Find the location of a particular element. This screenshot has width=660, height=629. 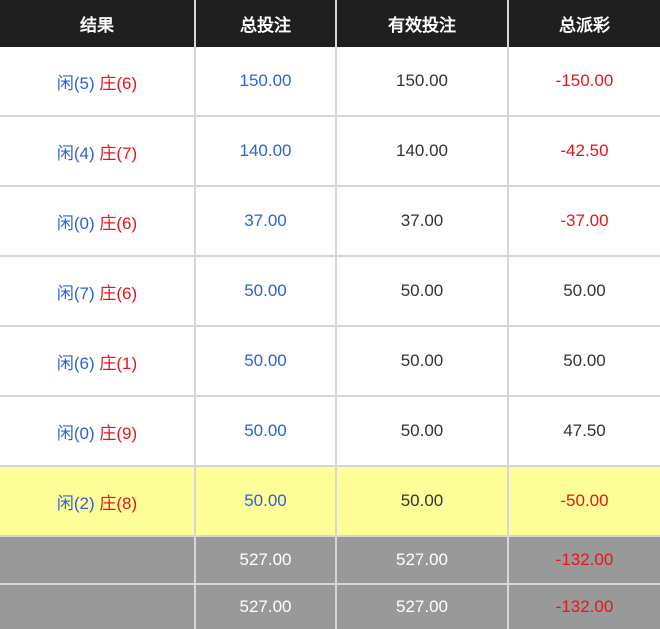

table-row: 闲(0) 庄(9) 50.00 50.00 47.50 is located at coordinates (330, 431).